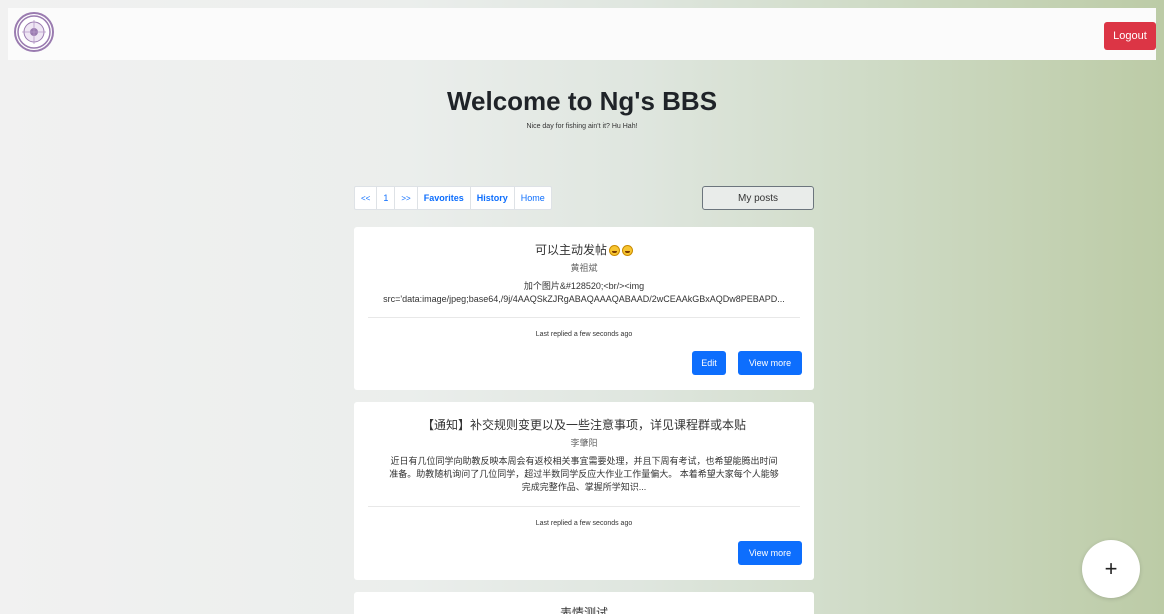 The width and height of the screenshot is (1164, 614). Describe the element at coordinates (1111, 569) in the screenshot. I see `new-post-fab-button: +` at that location.